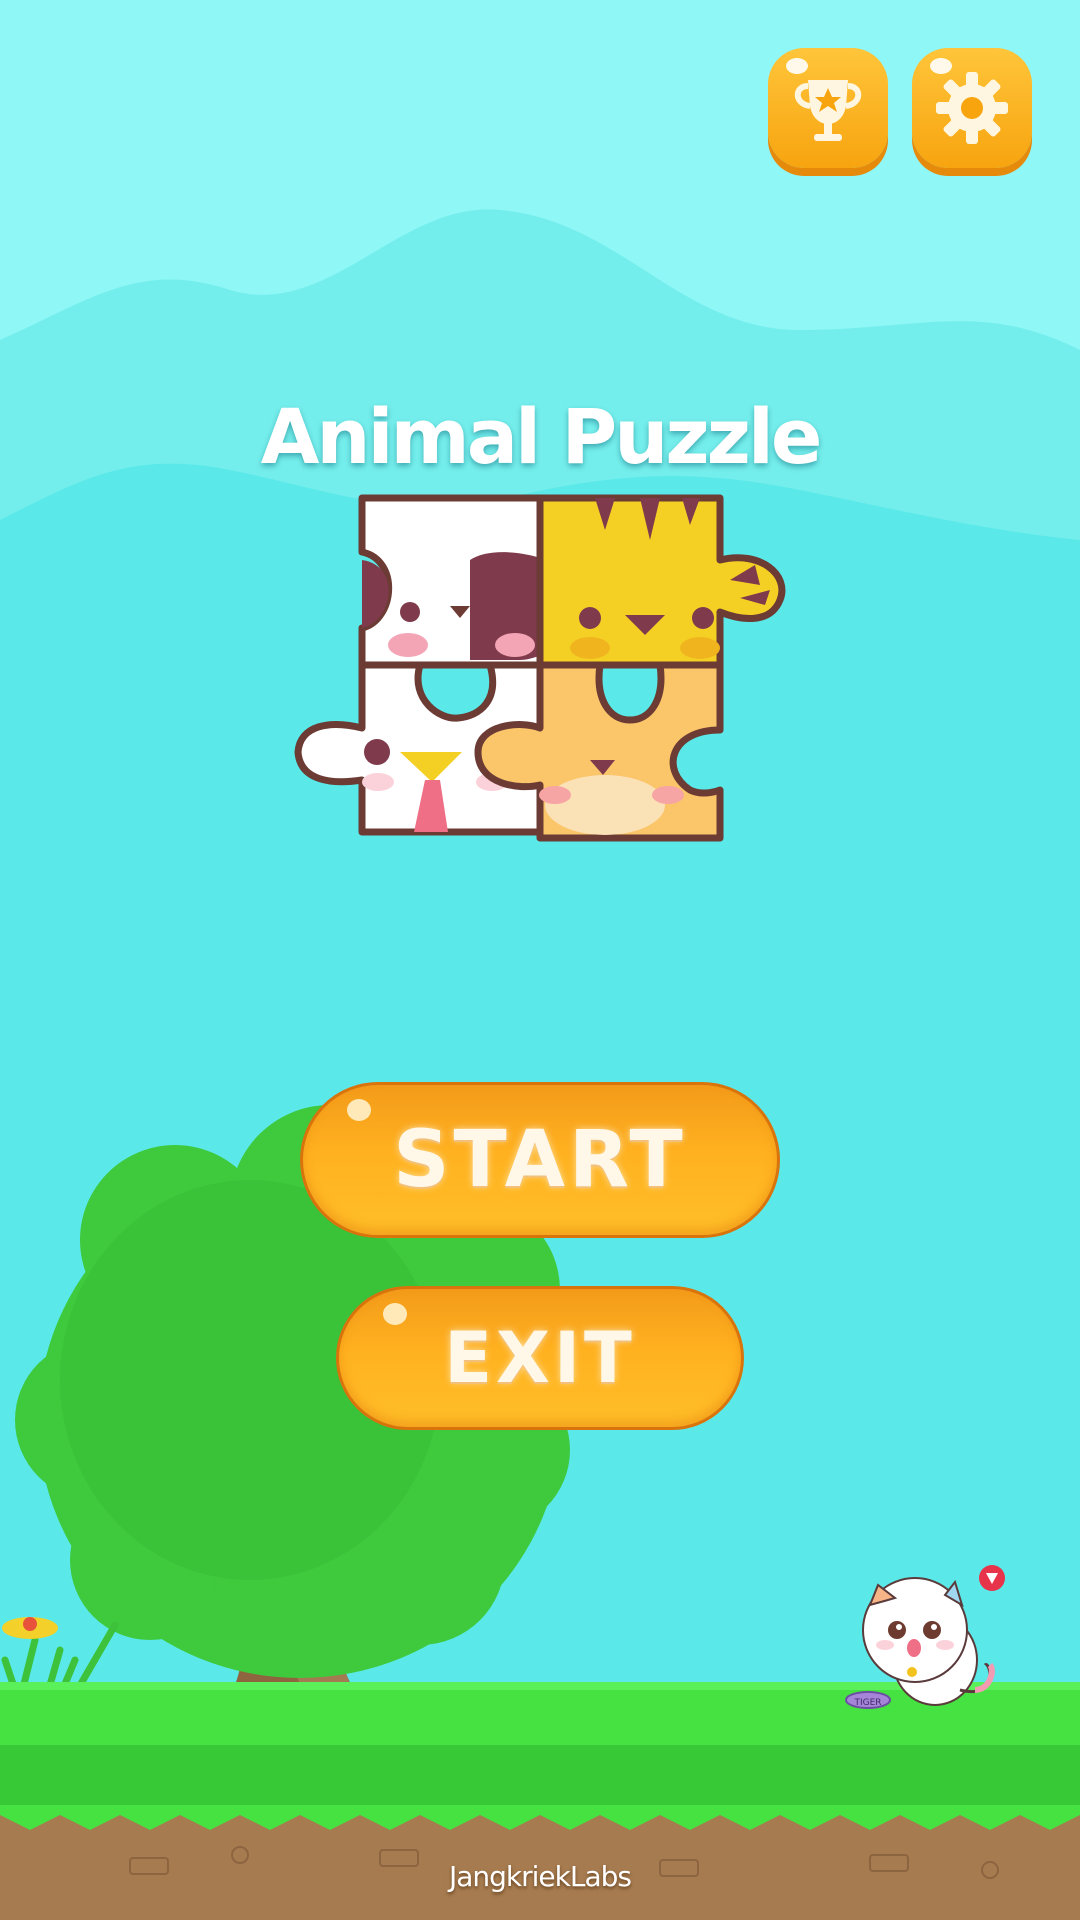 This screenshot has width=1080, height=1920. I want to click on trophy-icon, so click(828, 110).